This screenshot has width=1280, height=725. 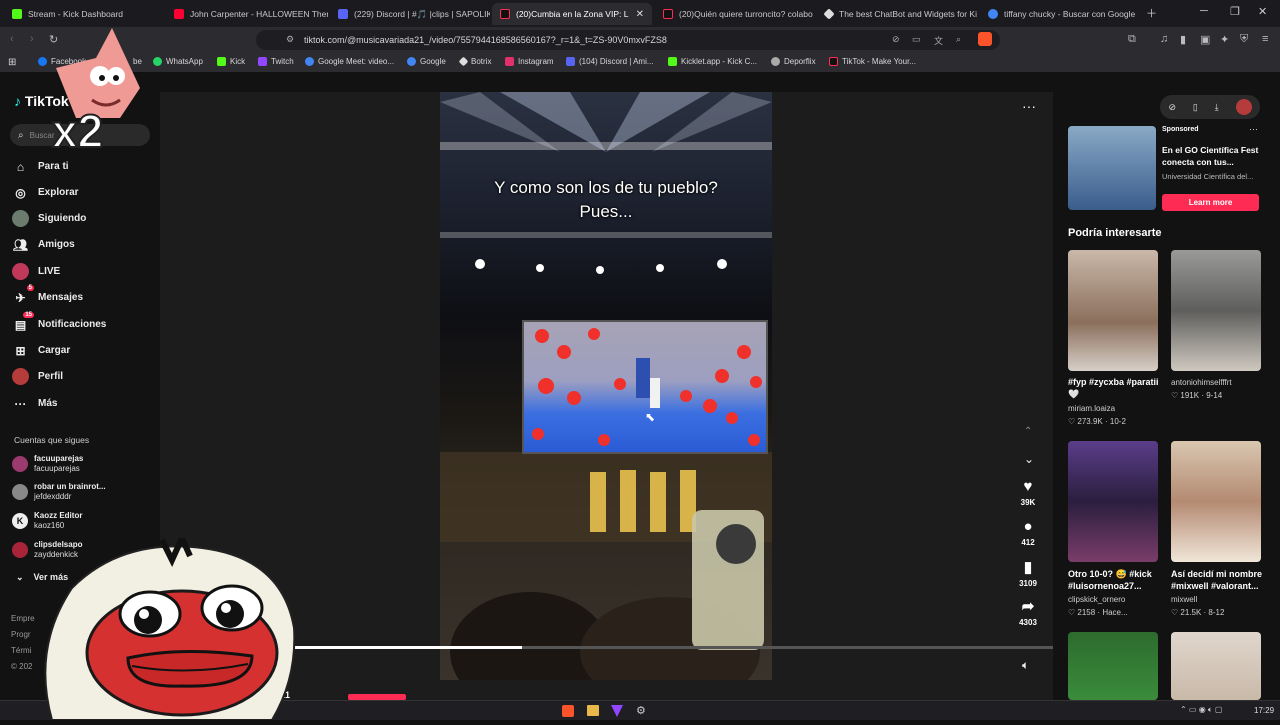 What do you see at coordinates (793, 61) in the screenshot?
I see `bookmark-deporflix: Deporflix` at bounding box center [793, 61].